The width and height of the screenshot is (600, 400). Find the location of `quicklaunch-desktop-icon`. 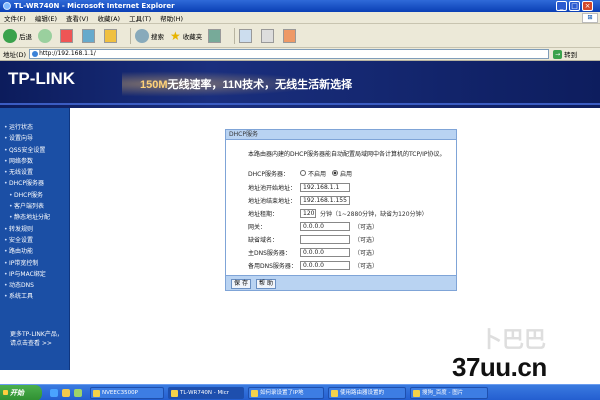

quicklaunch-desktop-icon is located at coordinates (78, 393).